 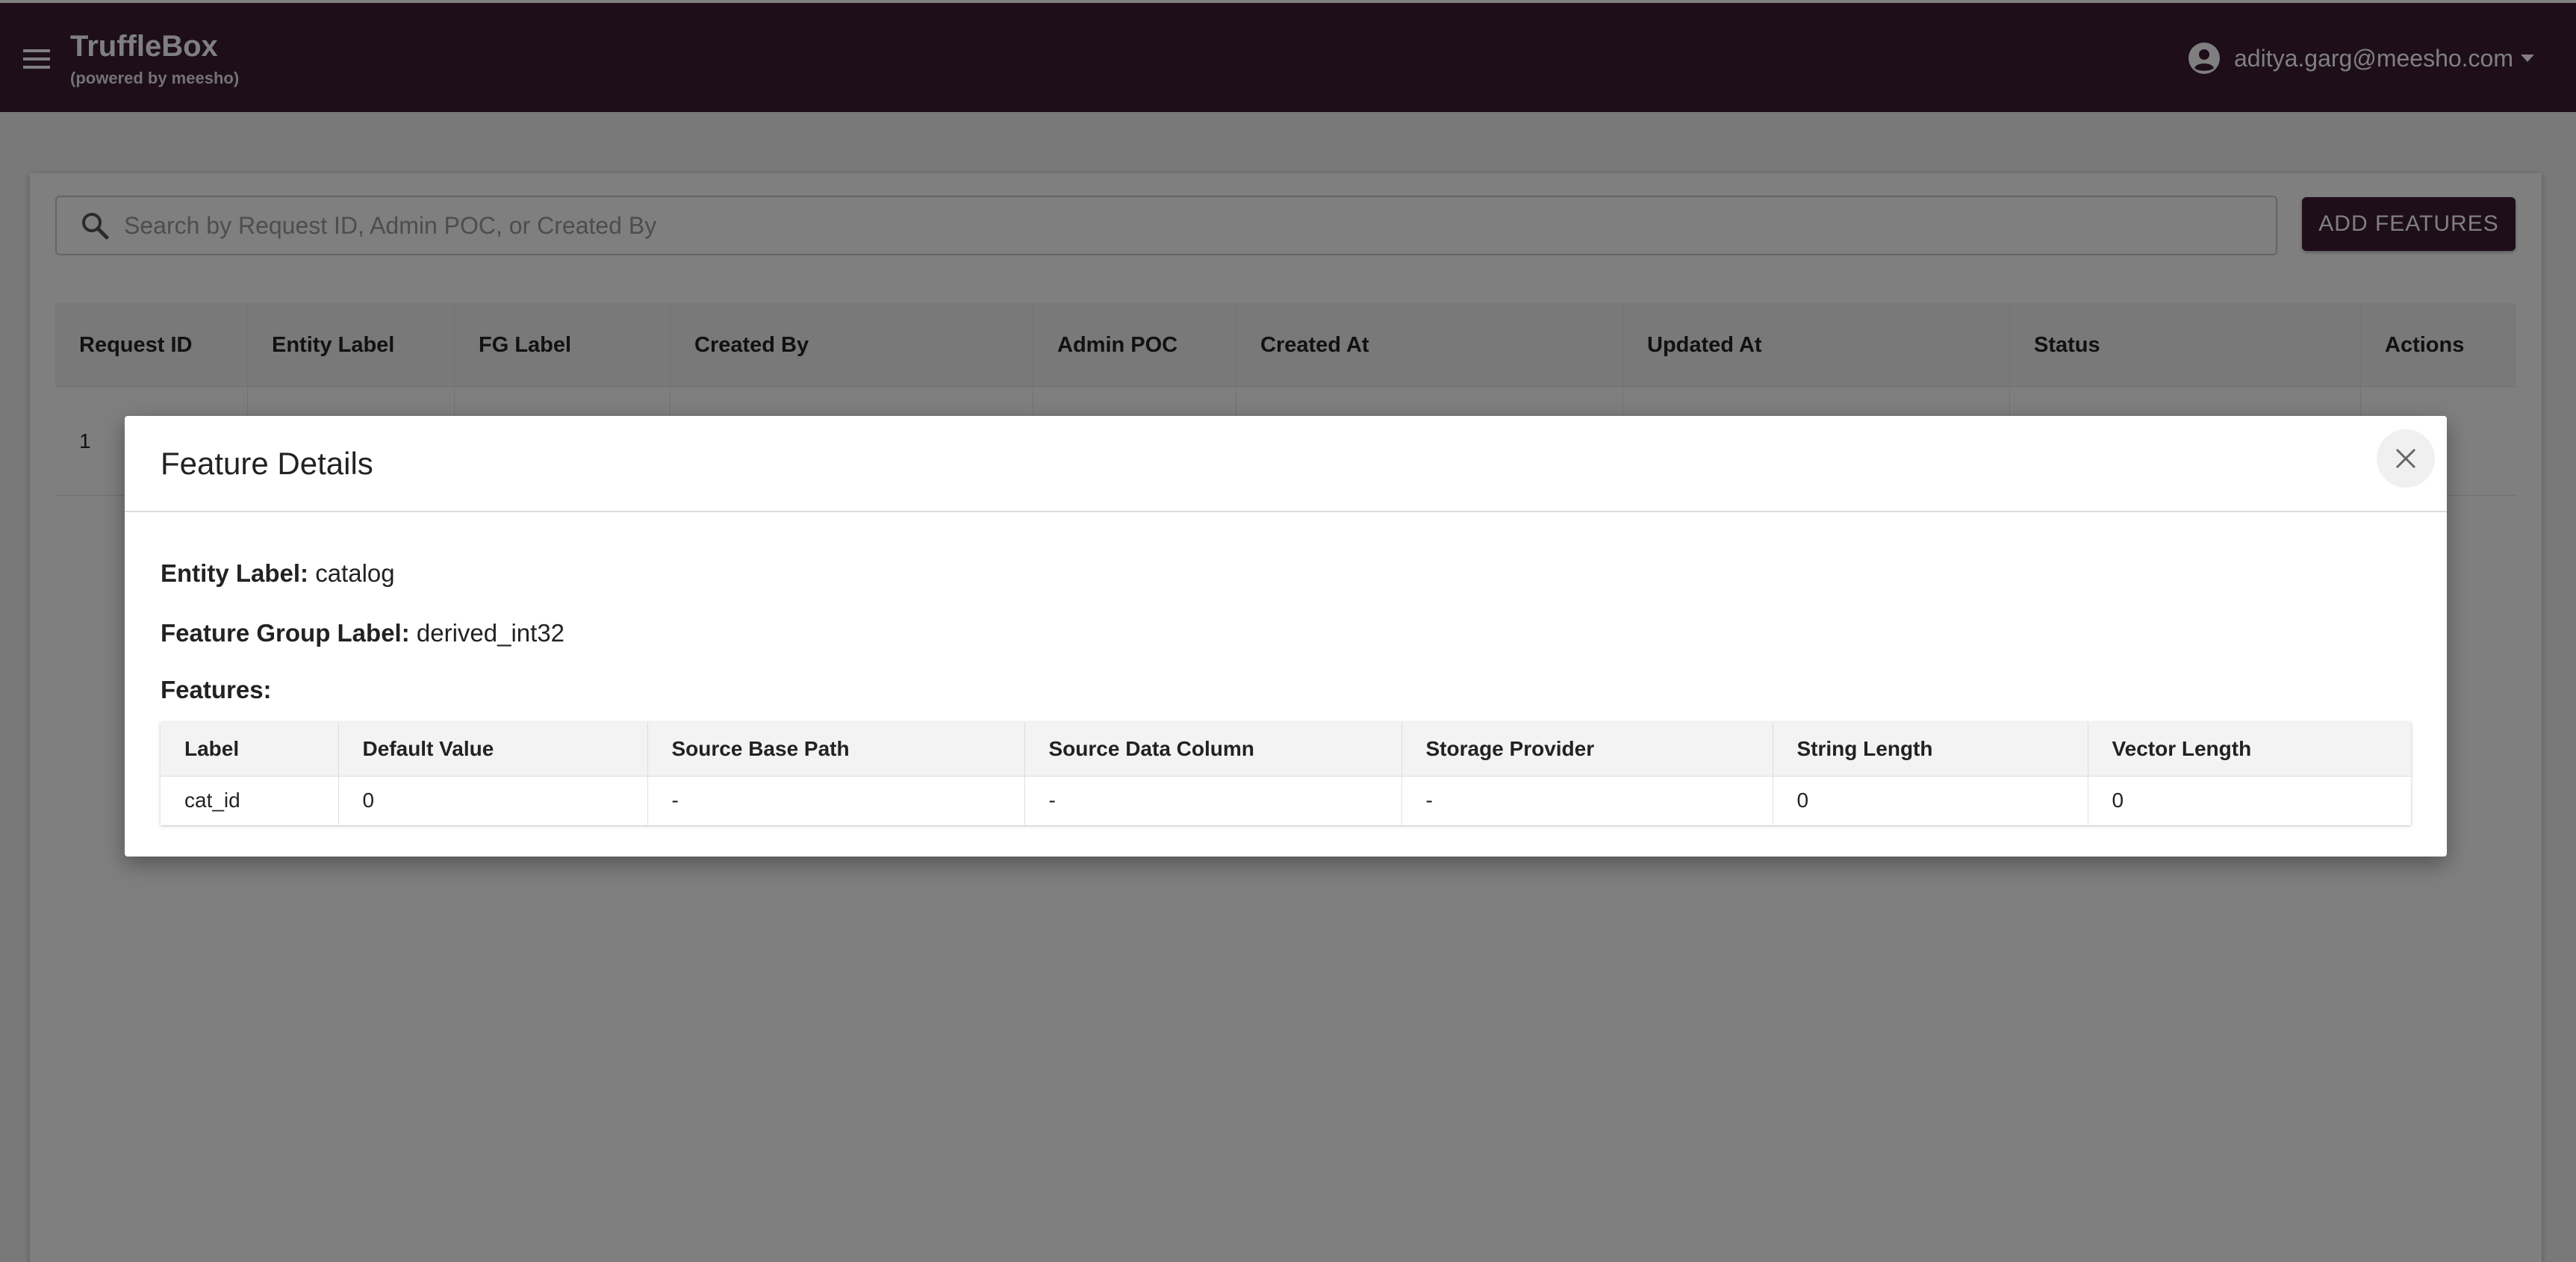 What do you see at coordinates (285, 633) in the screenshot?
I see `fg-label-key: Feature Group Label:` at bounding box center [285, 633].